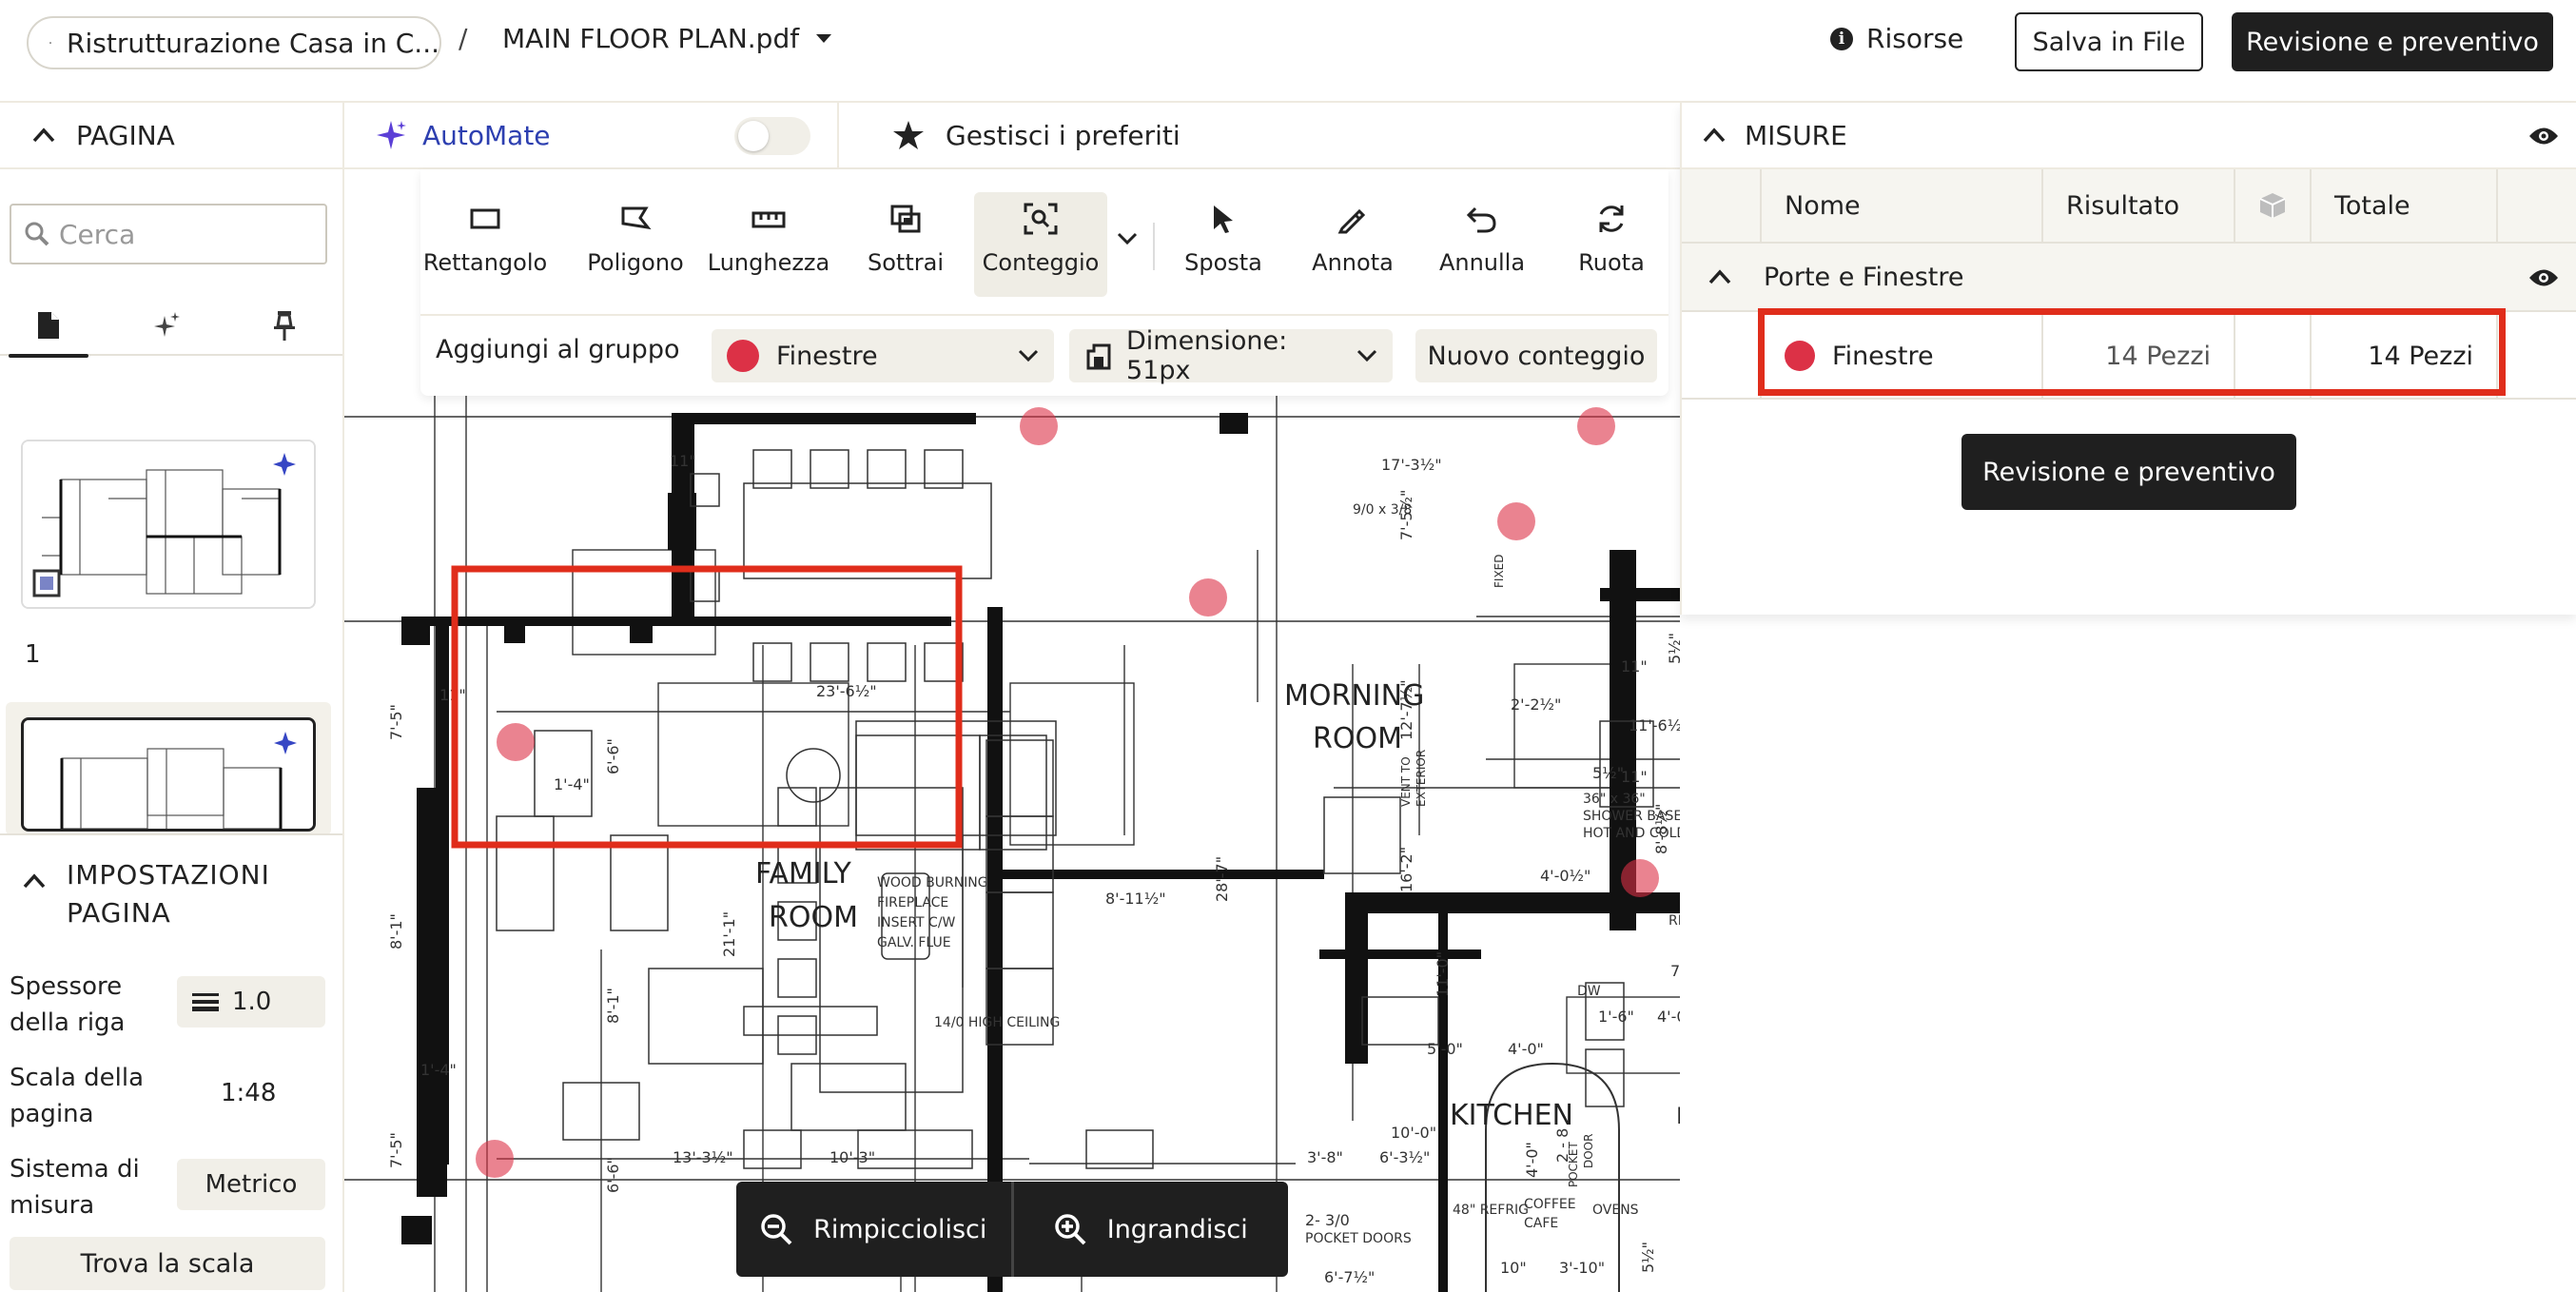 The height and width of the screenshot is (1292, 2576). What do you see at coordinates (613, 1175) in the screenshot?
I see `svg-text: 6'-6"` at bounding box center [613, 1175].